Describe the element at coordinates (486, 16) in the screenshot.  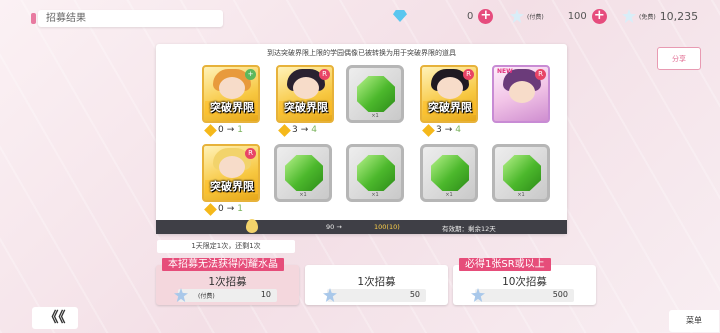
I see `add-diamond-button: +` at that location.